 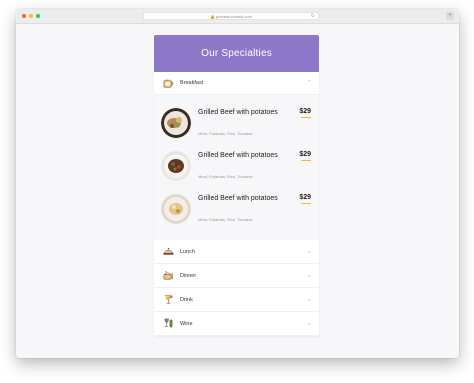 I want to click on menu-title: Our Specialties, so click(x=236, y=53).